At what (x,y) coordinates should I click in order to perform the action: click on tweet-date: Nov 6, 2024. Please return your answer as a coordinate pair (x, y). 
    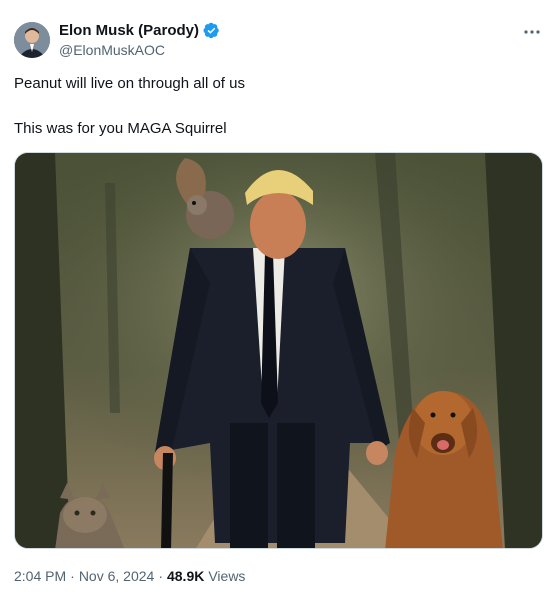
    Looking at the image, I should click on (117, 576).